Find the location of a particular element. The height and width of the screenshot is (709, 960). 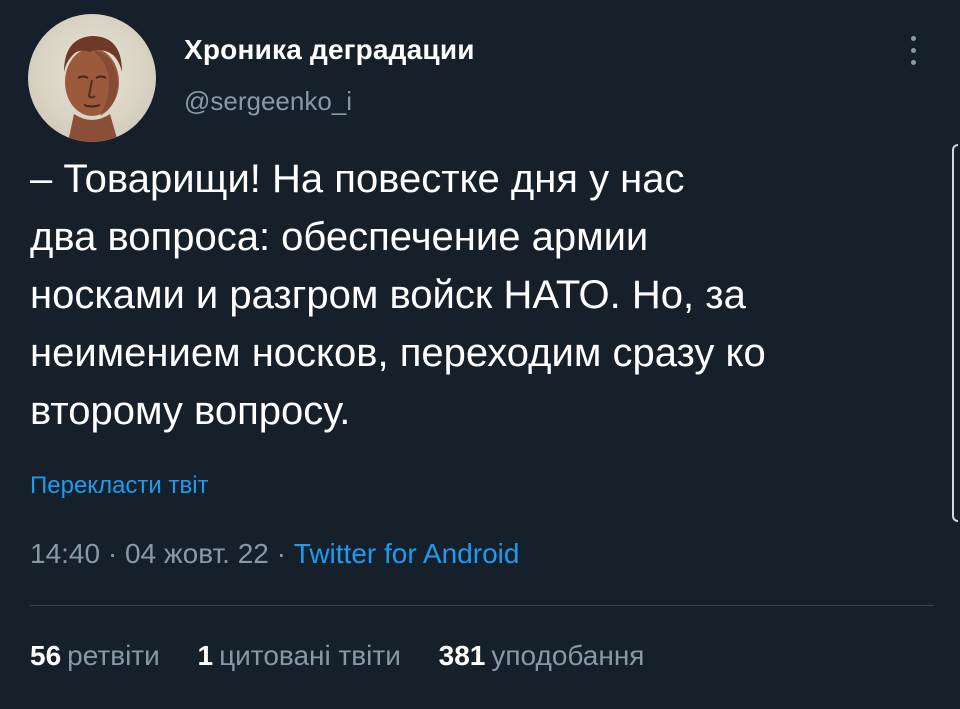

divider is located at coordinates (482, 605).